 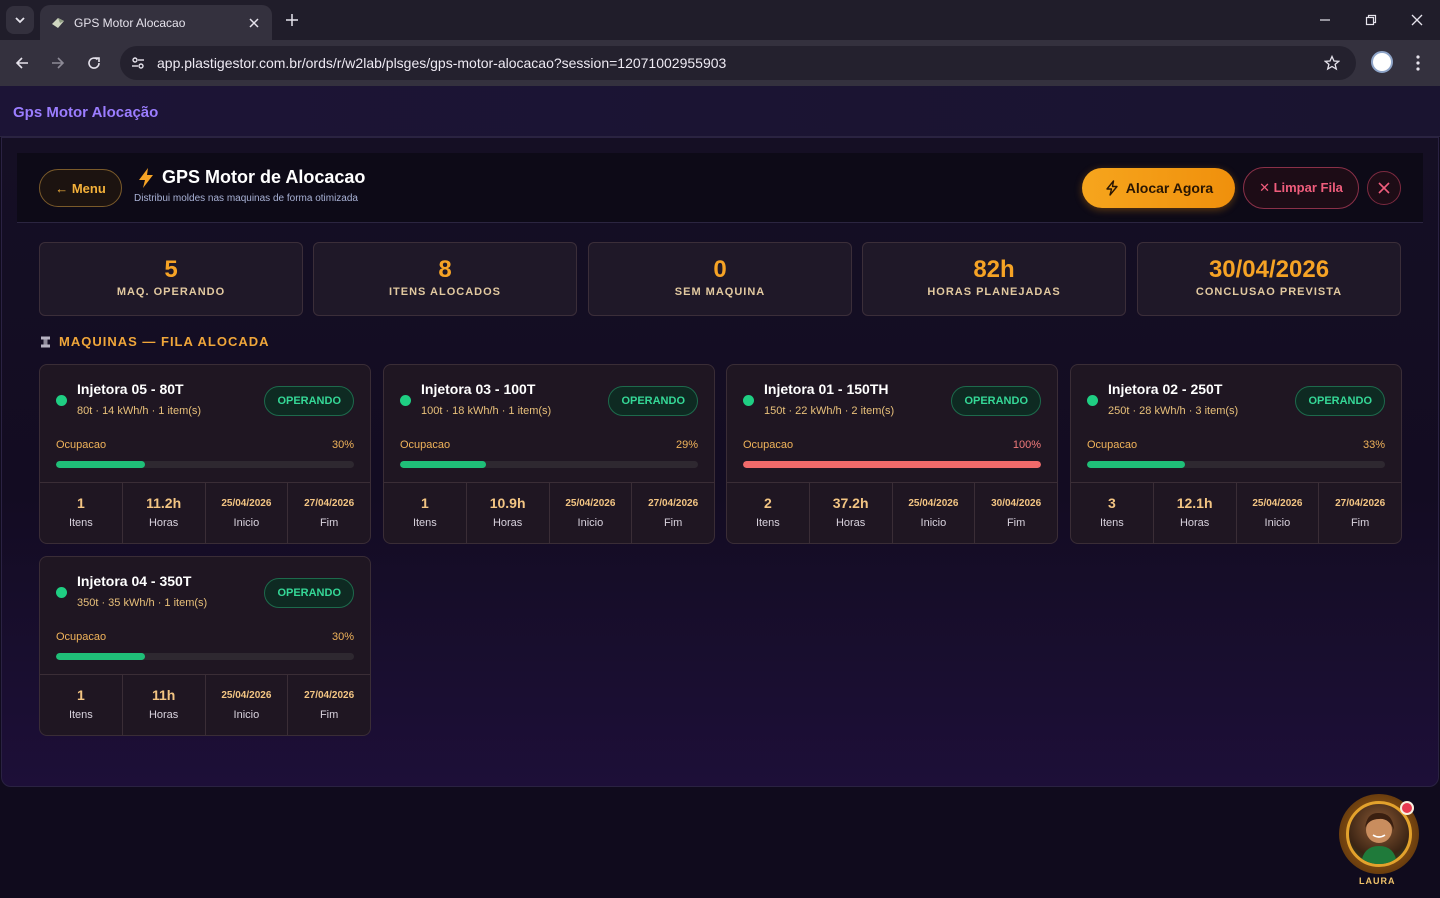 I want to click on metric-itens: 1 Itens, so click(x=81, y=513).